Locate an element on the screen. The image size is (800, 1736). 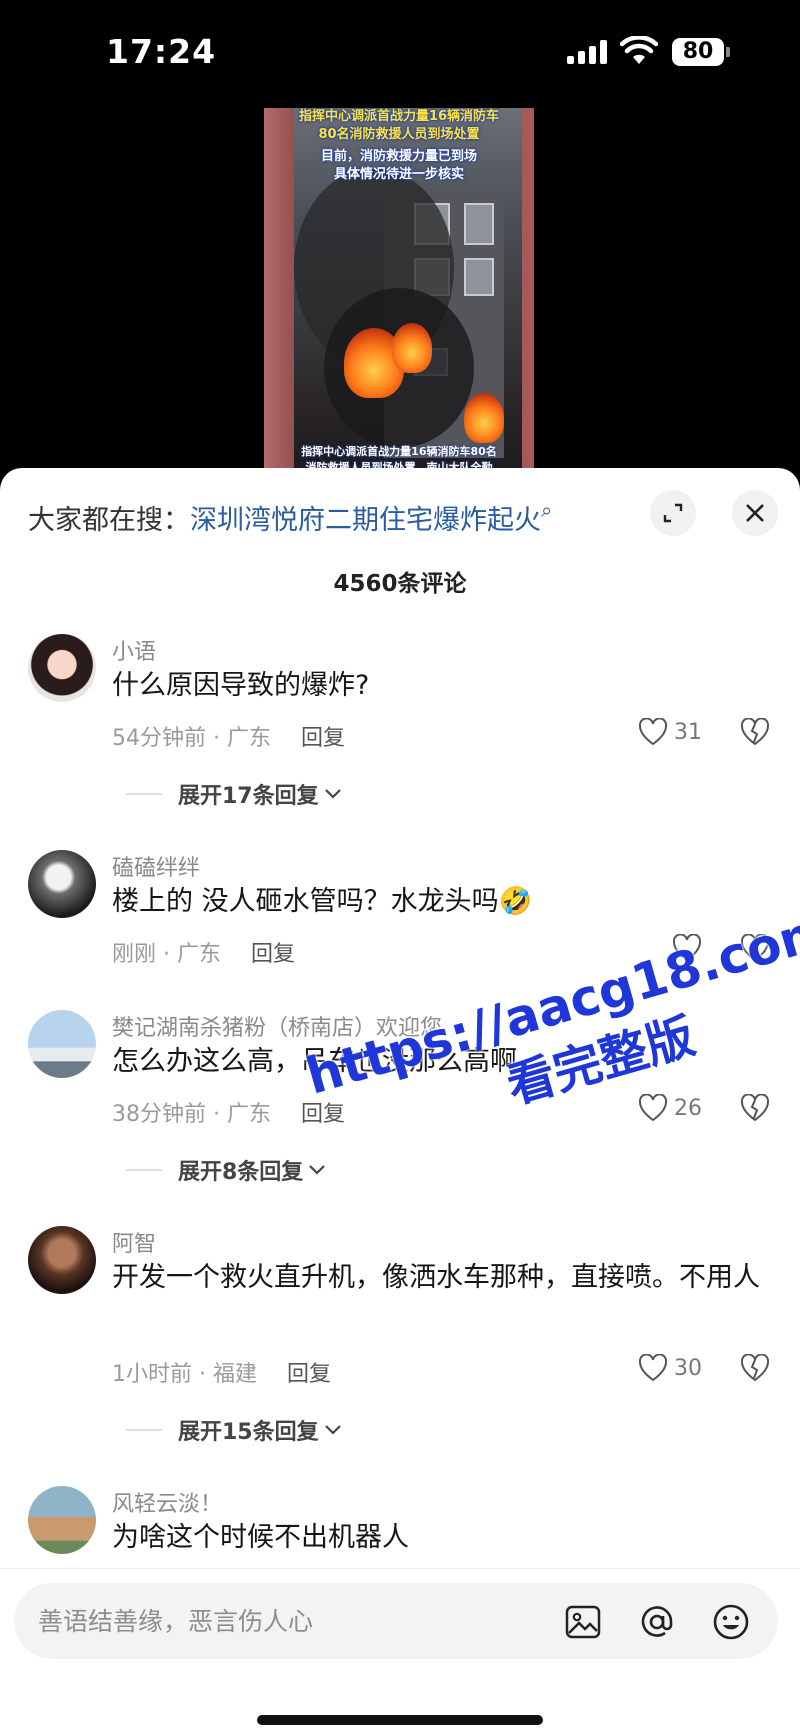
expand-replies-label: 展开8条回复 is located at coordinates (241, 1172).